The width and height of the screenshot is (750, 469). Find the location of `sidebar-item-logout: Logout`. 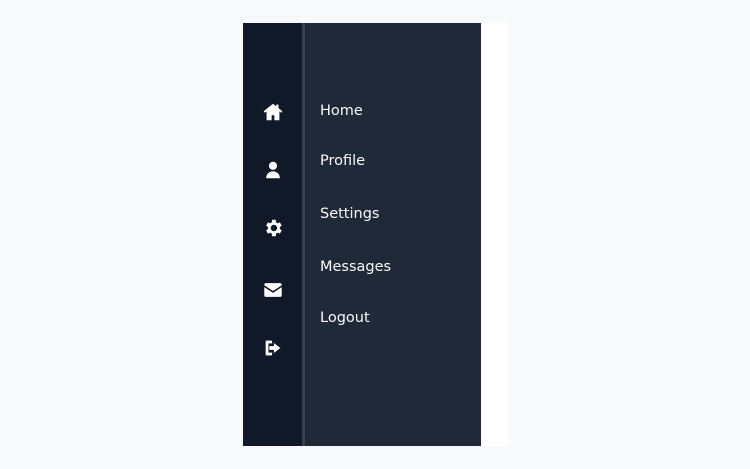

sidebar-item-logout: Logout is located at coordinates (345, 318).